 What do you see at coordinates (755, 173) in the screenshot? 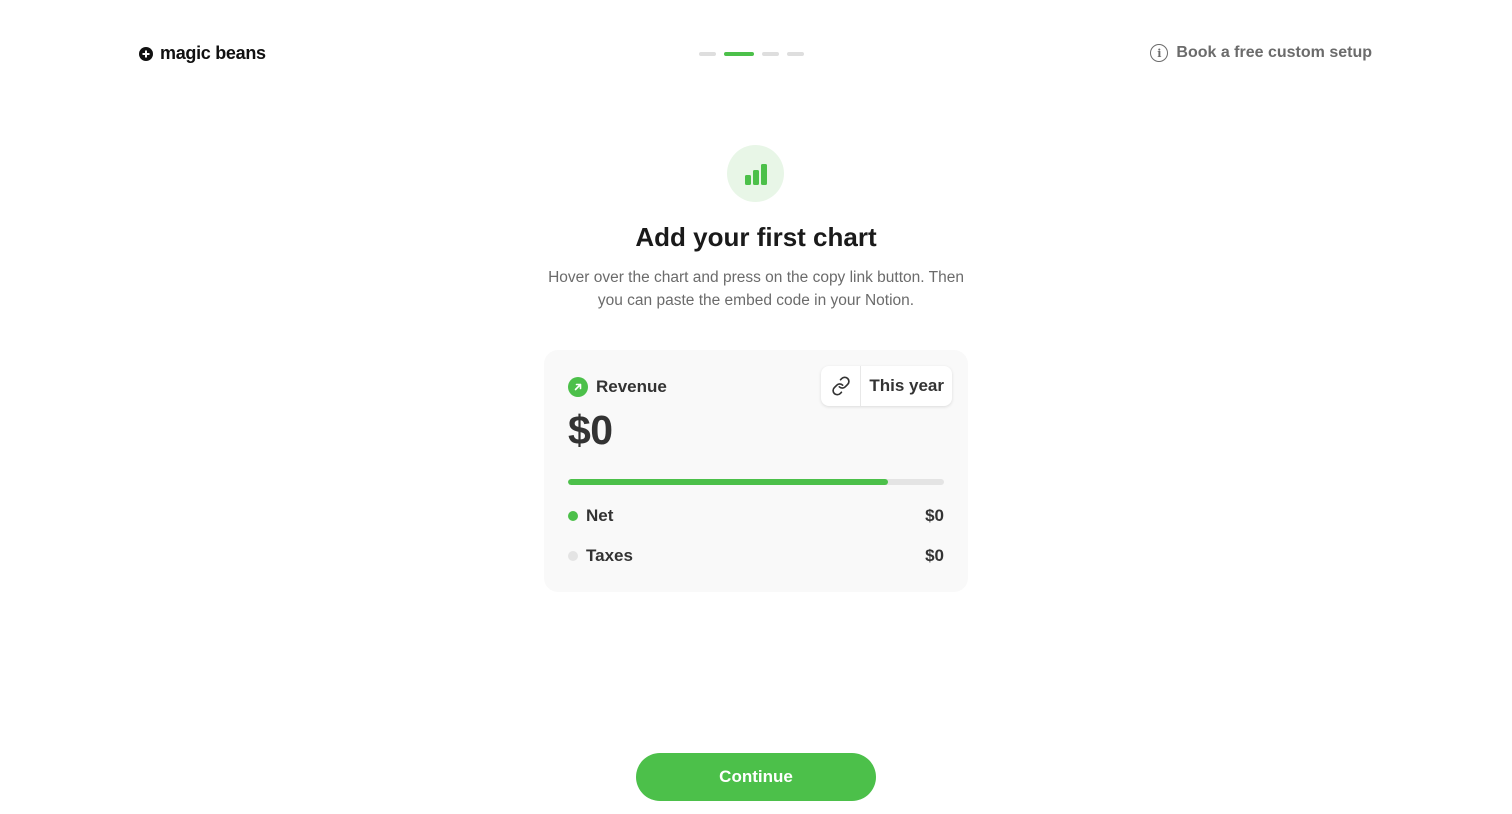
I see `bar-chart-icon` at bounding box center [755, 173].